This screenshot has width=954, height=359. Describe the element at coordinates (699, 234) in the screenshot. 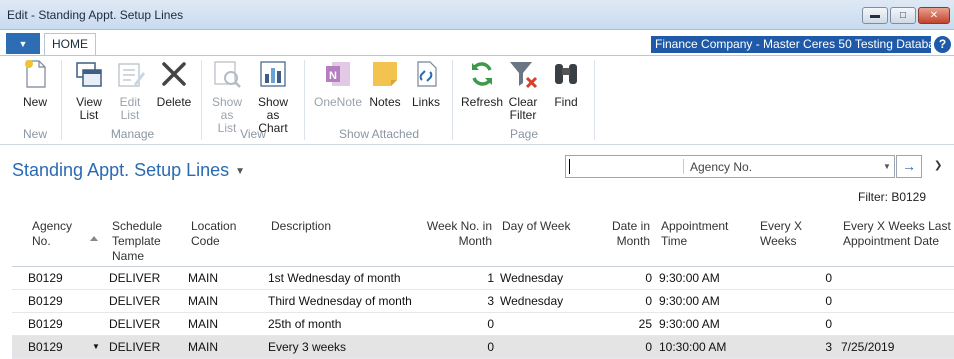

I see `column-header-appointment-time: Appointment Time` at that location.